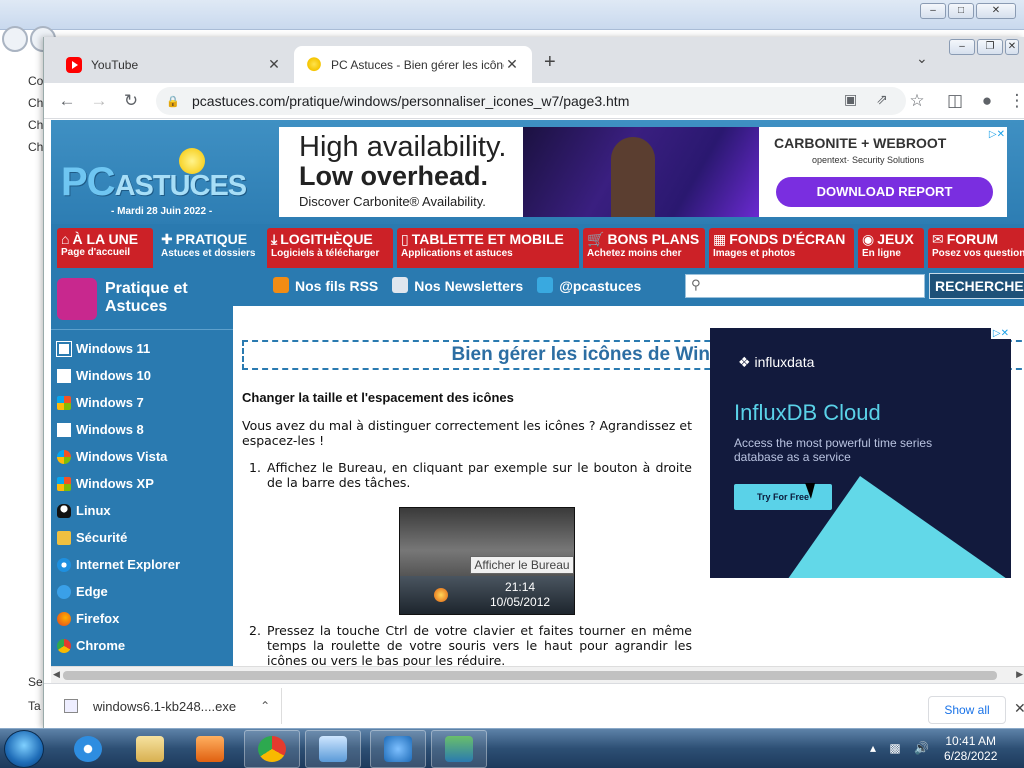  What do you see at coordinates (93, 510) in the screenshot?
I see `sidebar-item-label: Linux` at bounding box center [93, 510].